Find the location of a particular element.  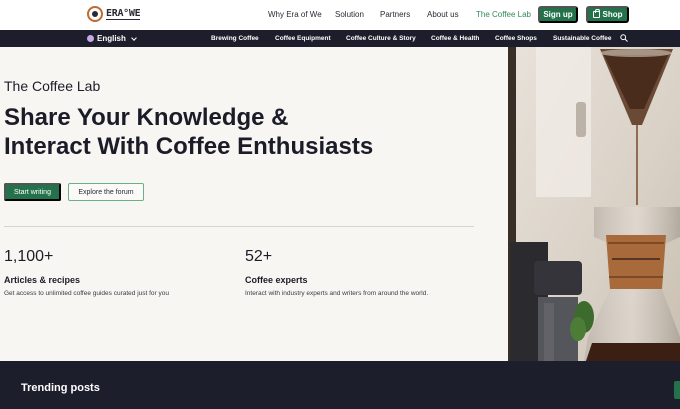

shopping-bag-icon is located at coordinates (596, 13).